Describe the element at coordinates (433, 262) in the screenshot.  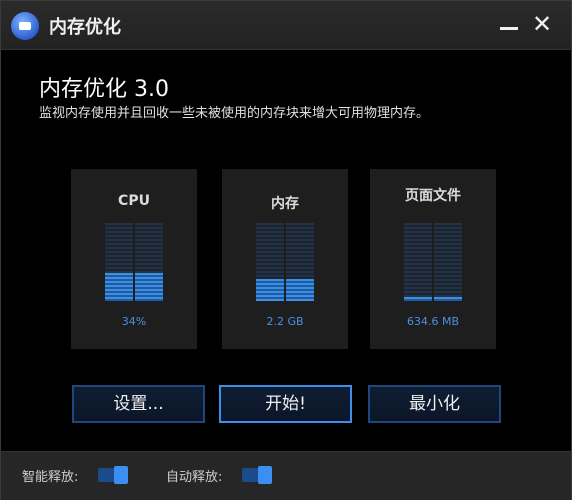
I see `pagefile-meter` at that location.